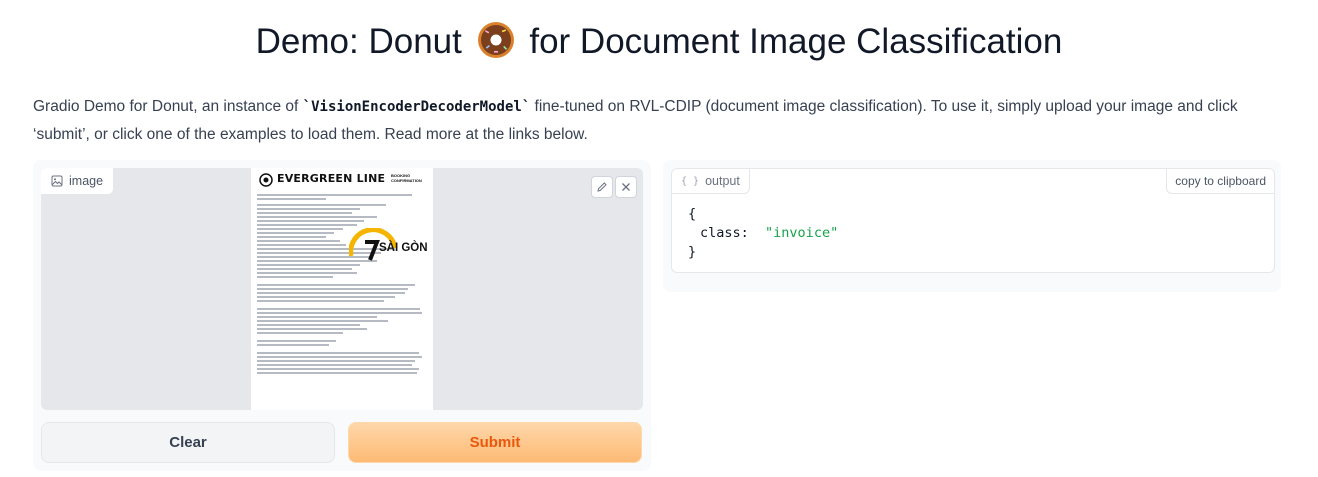 The height and width of the screenshot is (477, 1318). I want to click on title-suffix: for Document Image Classification, so click(796, 41).